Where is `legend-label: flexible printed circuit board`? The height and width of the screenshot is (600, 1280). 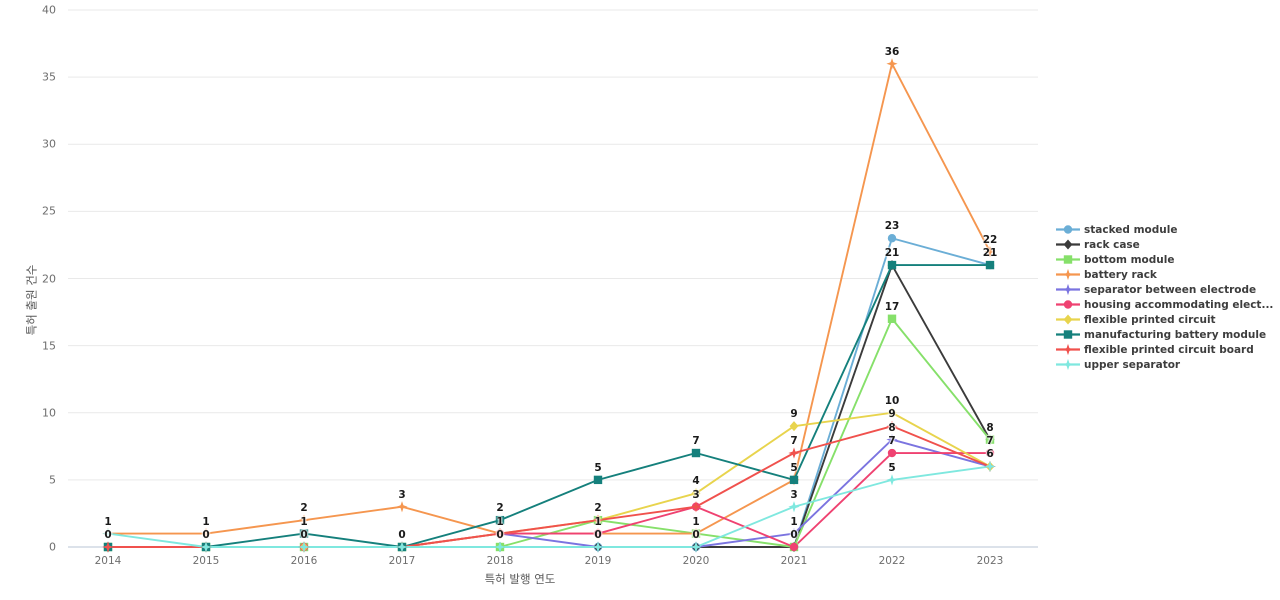 legend-label: flexible printed circuit board is located at coordinates (1169, 349).